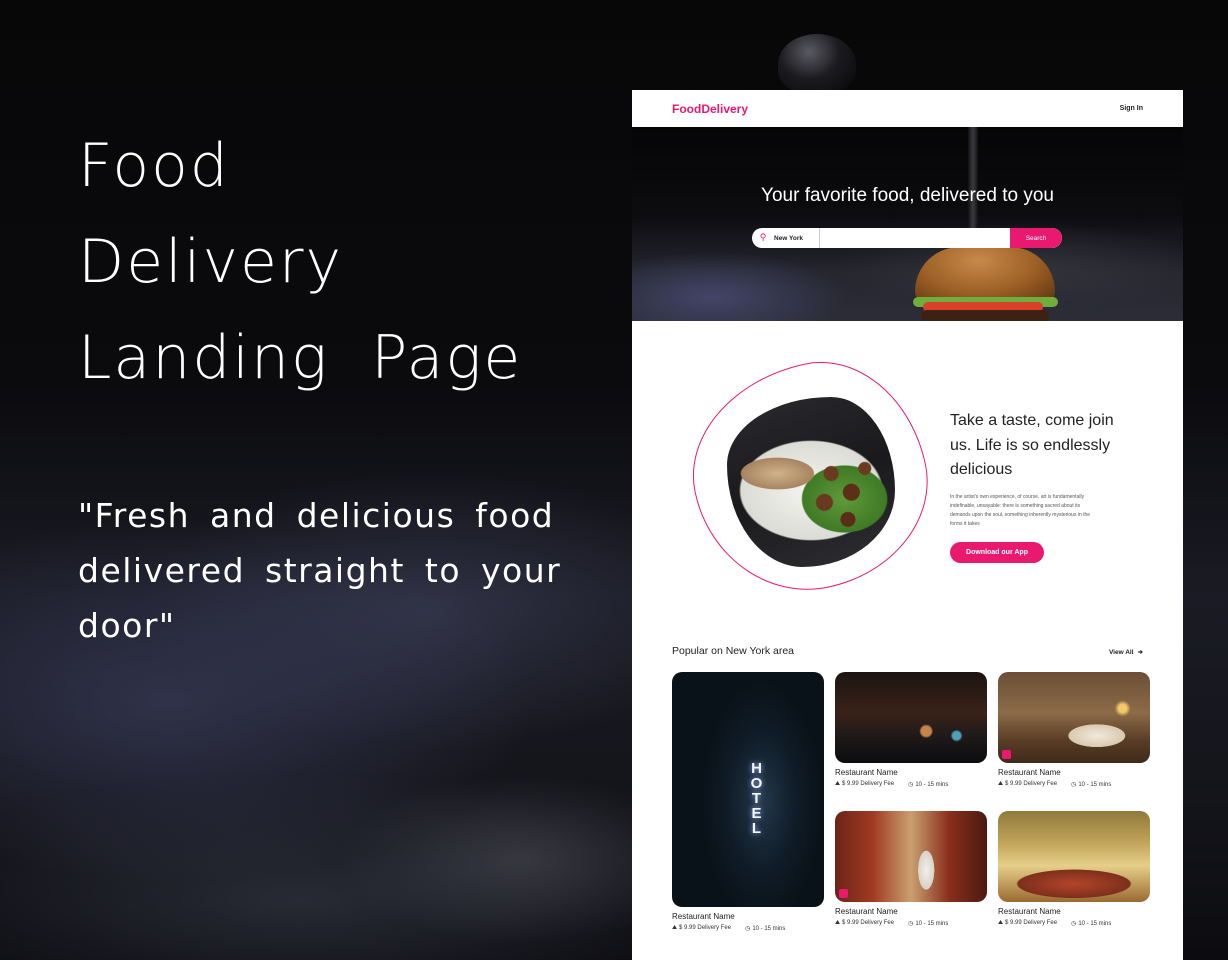 This screenshot has height=960, width=1228. I want to click on view-all-link: View All ➜, so click(1125, 652).